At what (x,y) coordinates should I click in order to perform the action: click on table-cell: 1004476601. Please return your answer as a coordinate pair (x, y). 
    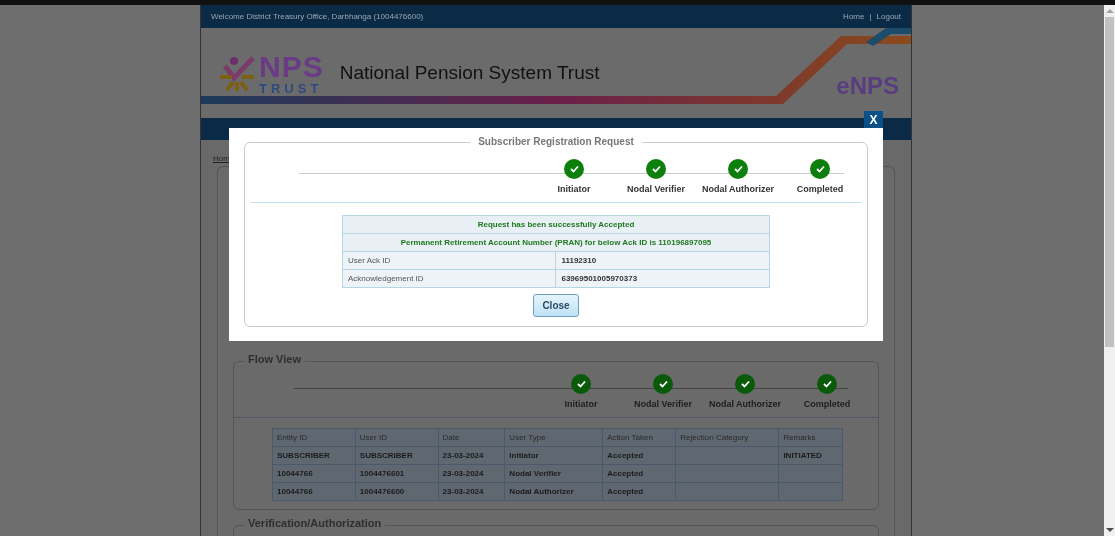
    Looking at the image, I should click on (397, 473).